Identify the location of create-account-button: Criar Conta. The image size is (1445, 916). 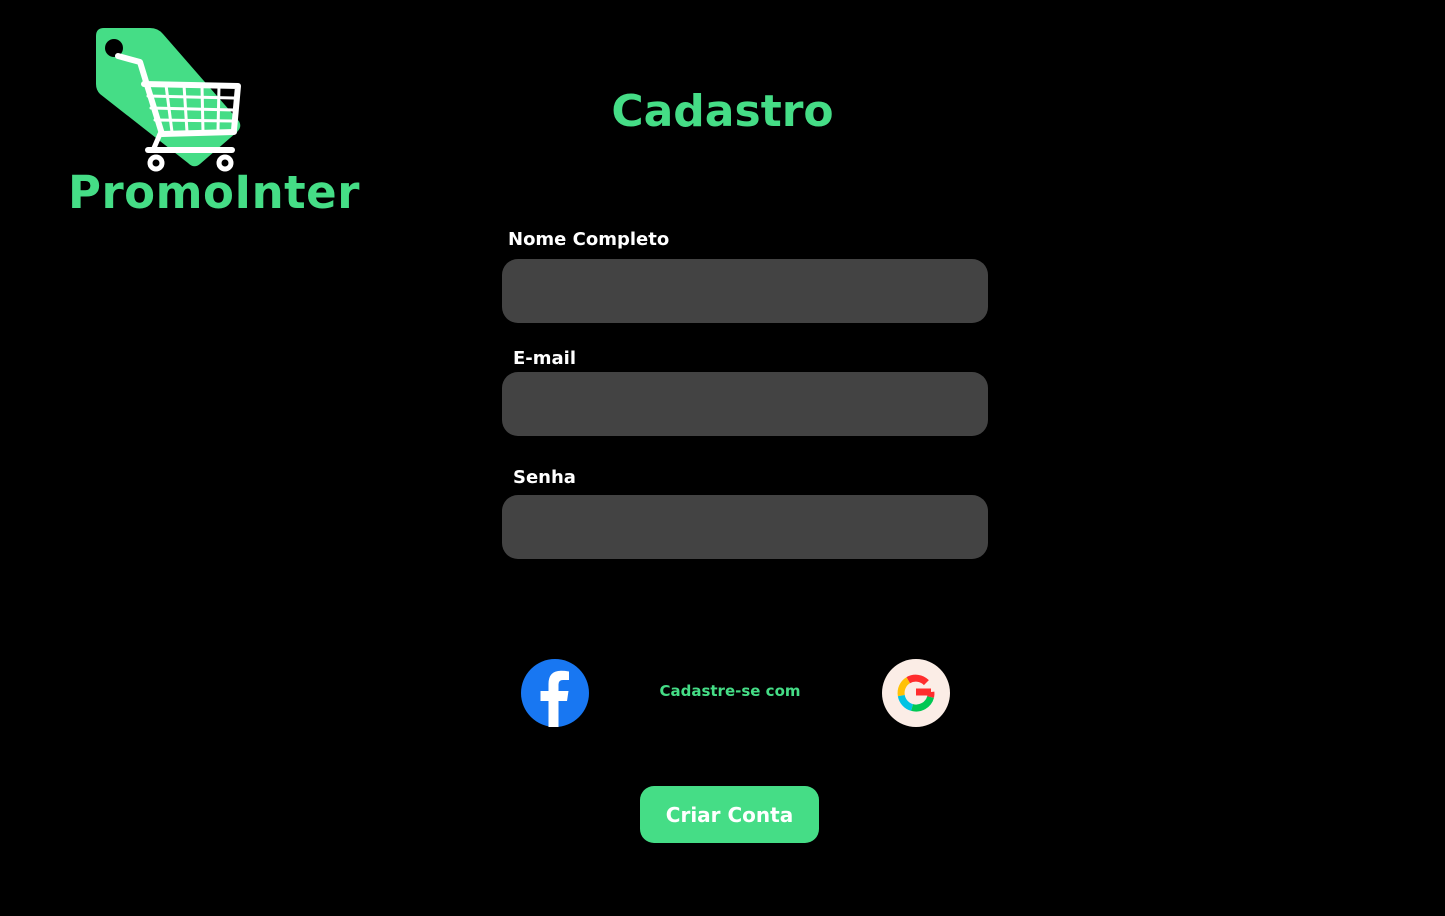
(729, 814).